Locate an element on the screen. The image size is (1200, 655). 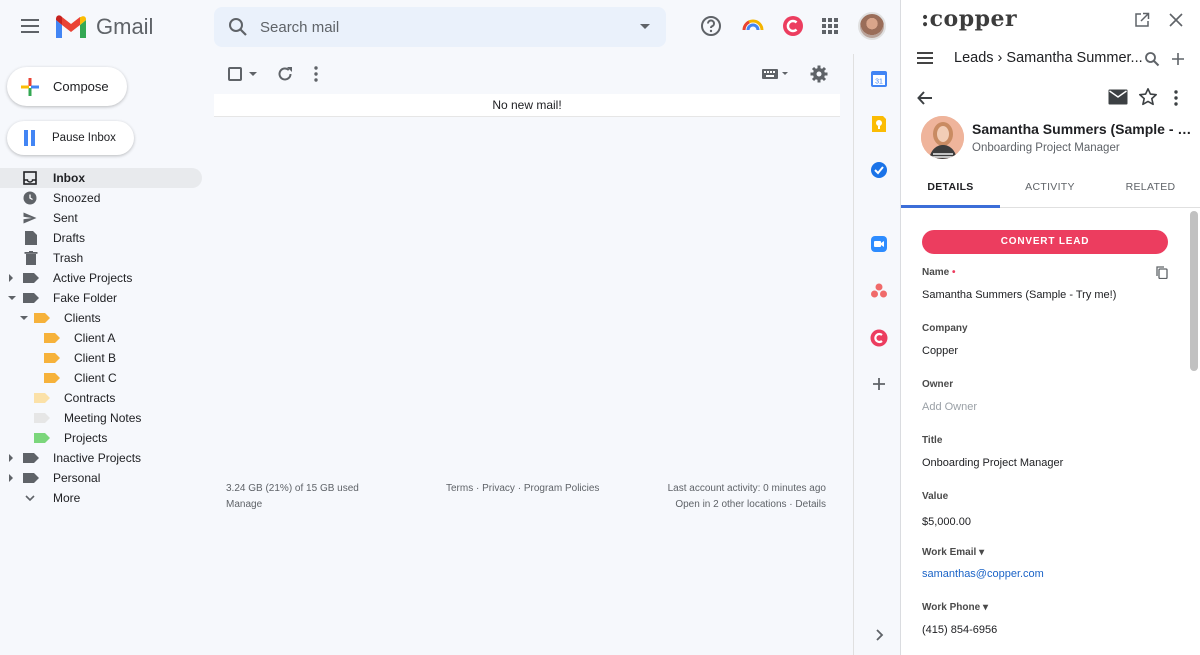
work-phone-value: (415) 854-6956 is located at coordinates (959, 630).